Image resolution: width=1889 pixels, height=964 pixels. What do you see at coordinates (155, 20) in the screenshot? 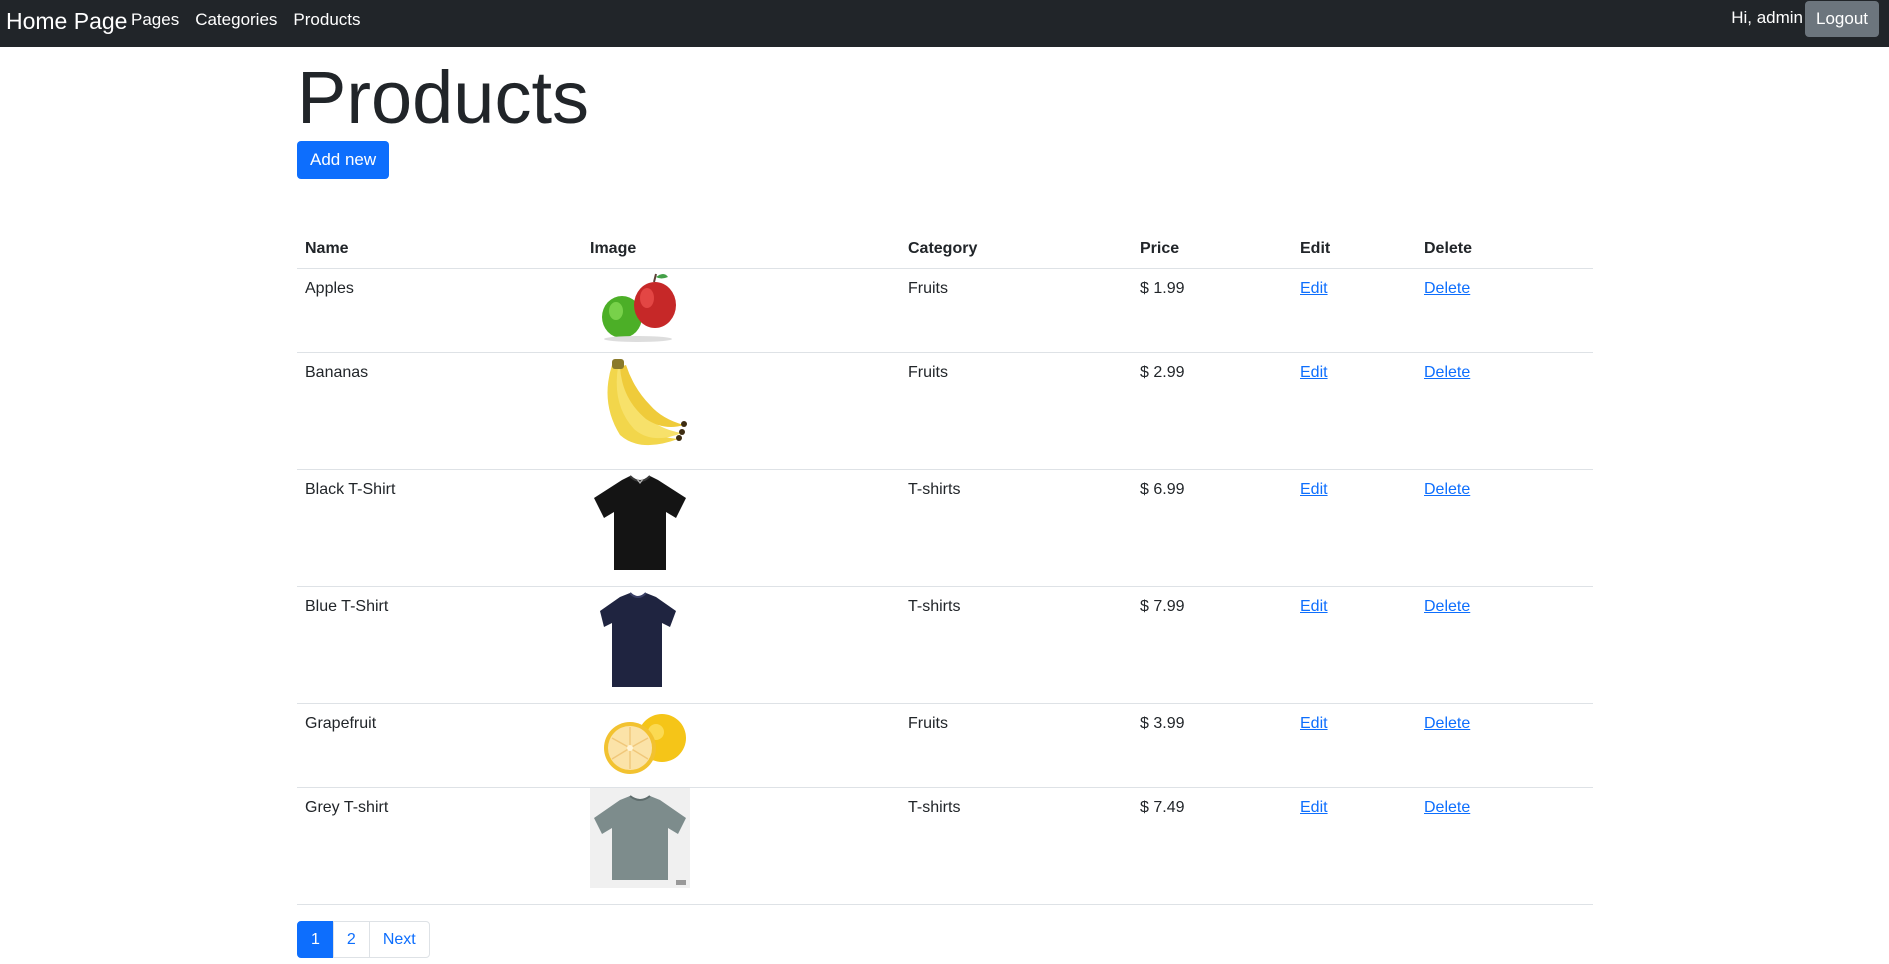
I see `nav-link-pages: Pages` at bounding box center [155, 20].